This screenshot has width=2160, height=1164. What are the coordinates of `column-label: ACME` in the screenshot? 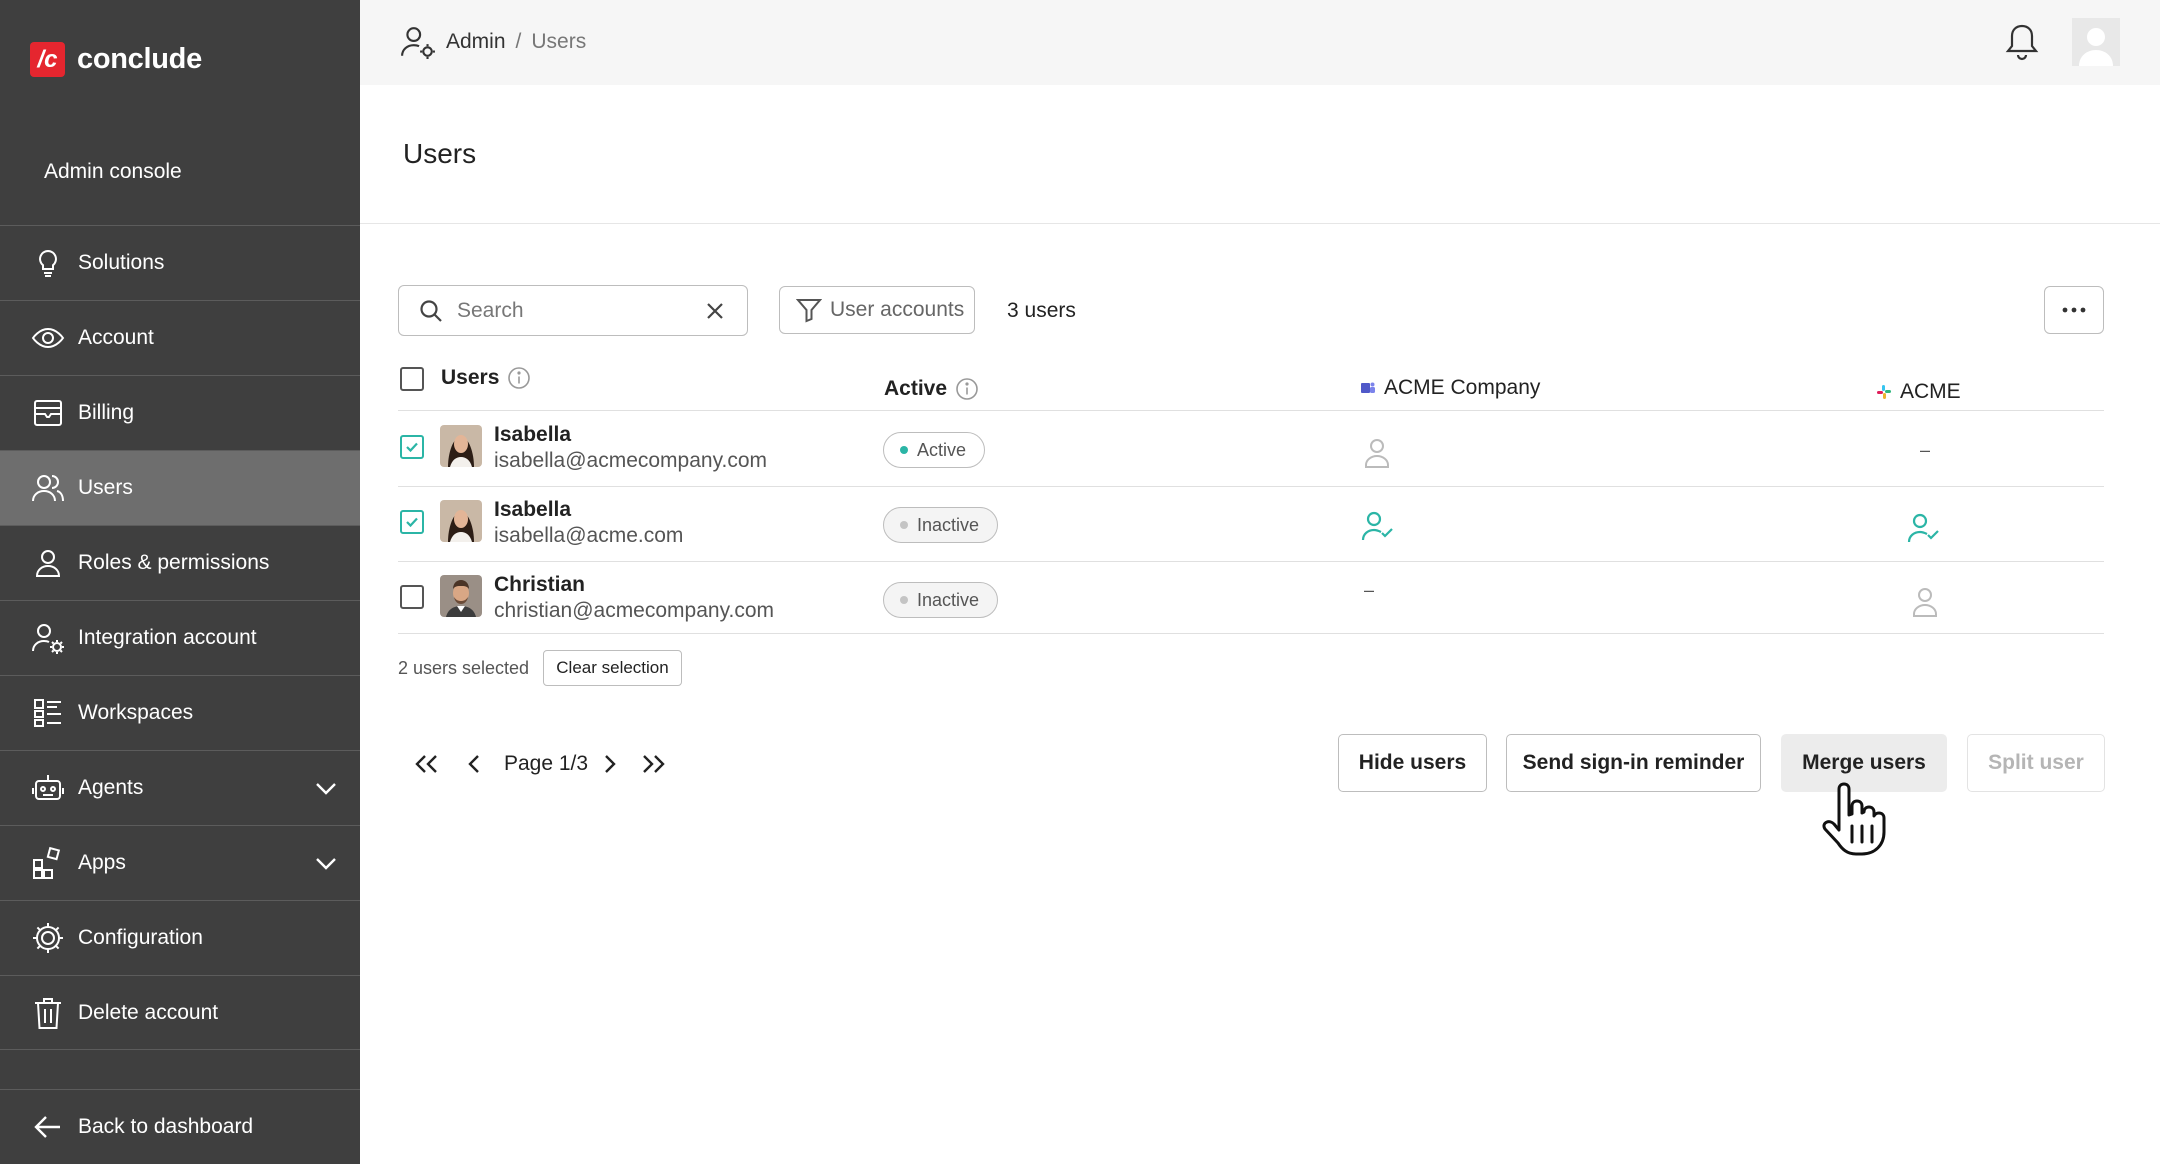 It's located at (1930, 391).